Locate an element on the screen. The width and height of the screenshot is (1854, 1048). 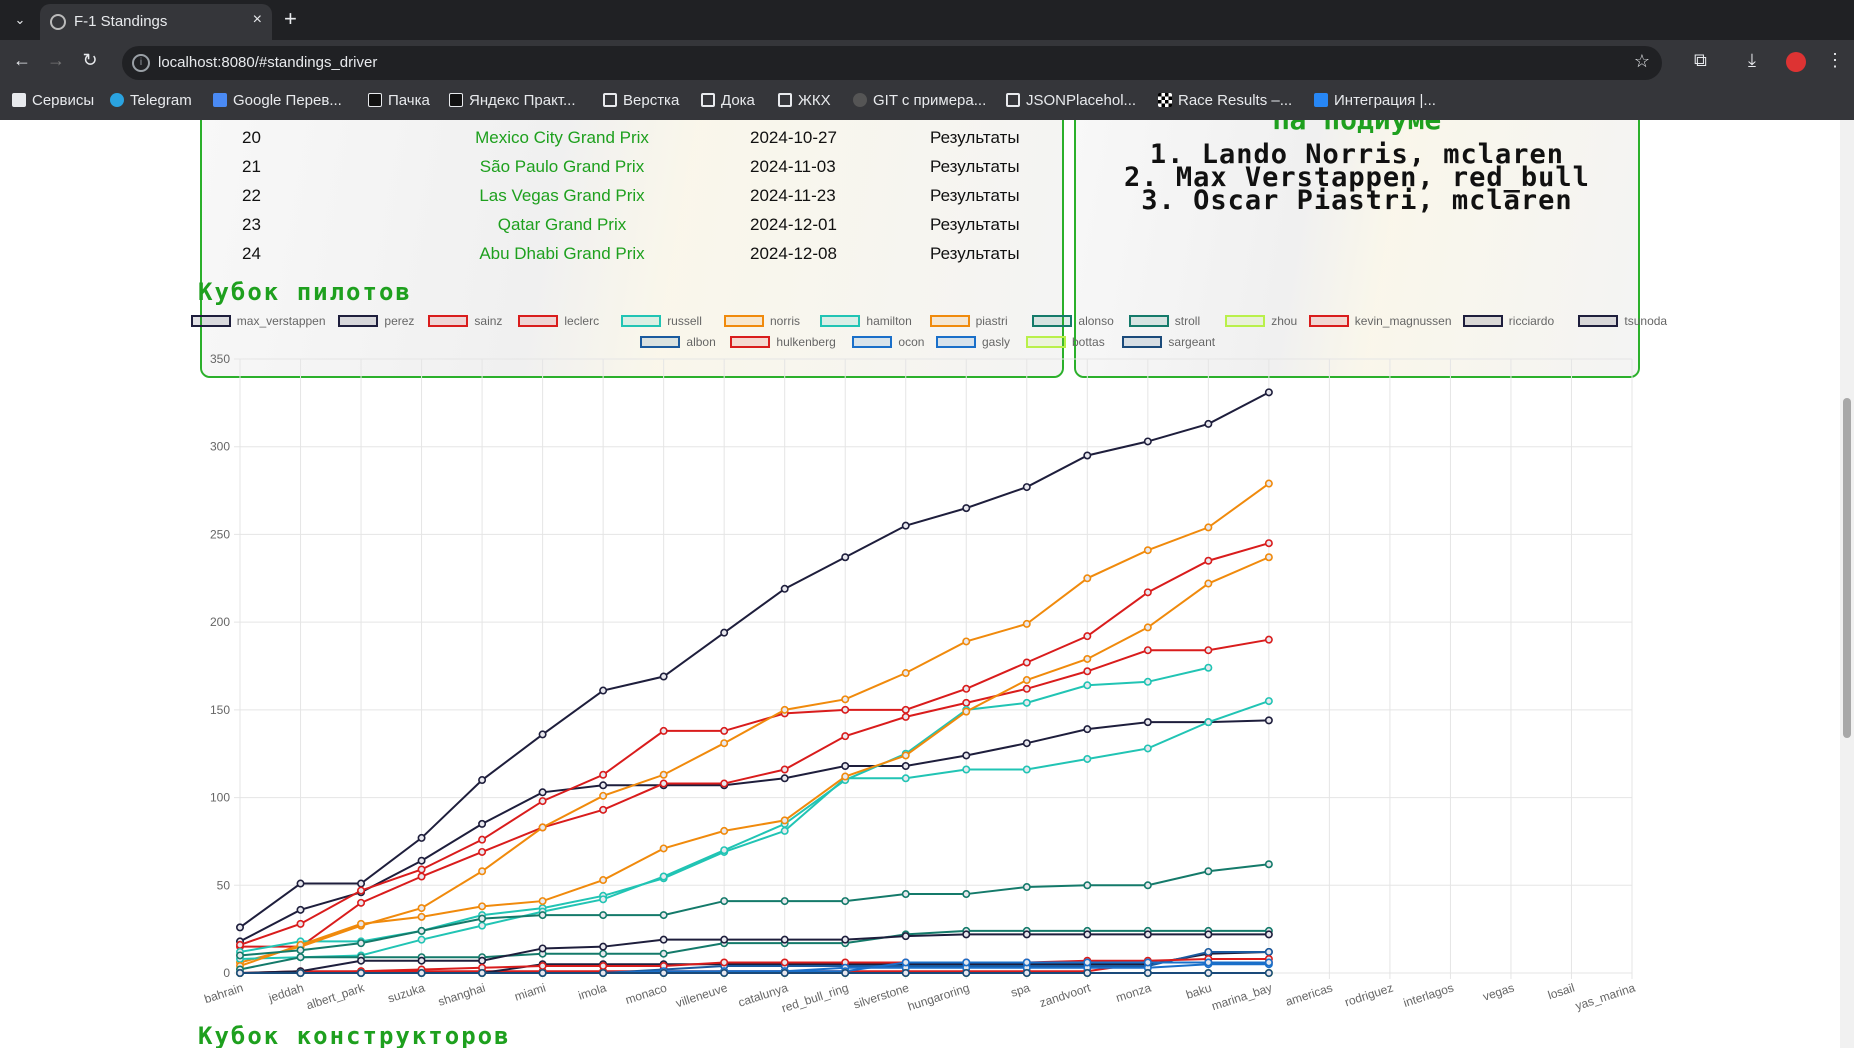
x-tick-label: miami is located at coordinates (530, 992).